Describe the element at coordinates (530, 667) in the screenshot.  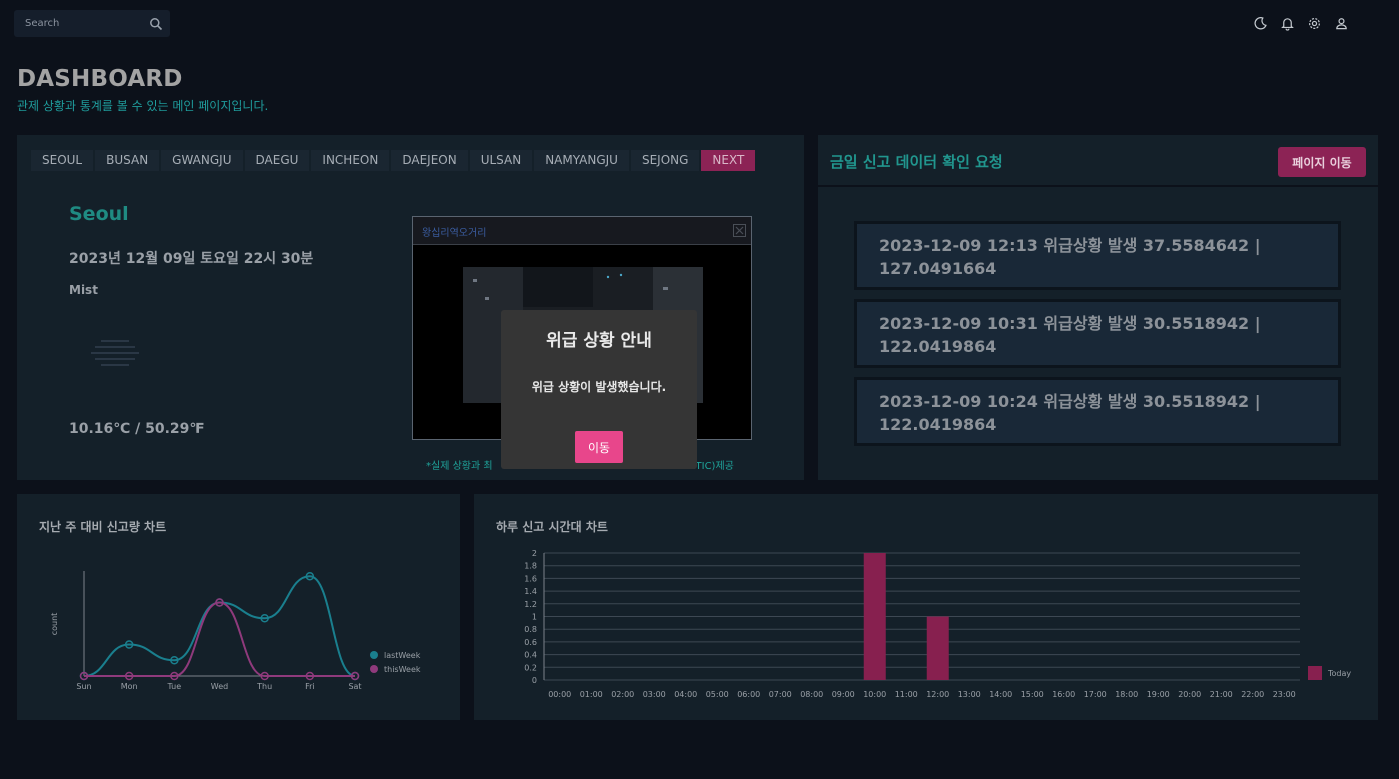
I see `y-tick-label: 0.2` at that location.